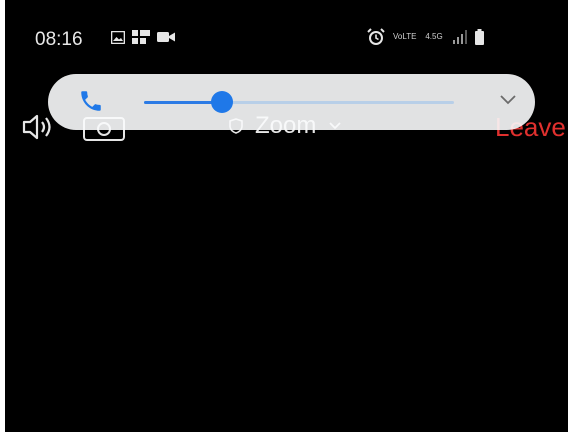 This screenshot has width=573, height=436. I want to click on 4g-icon: 4.5G, so click(434, 37).